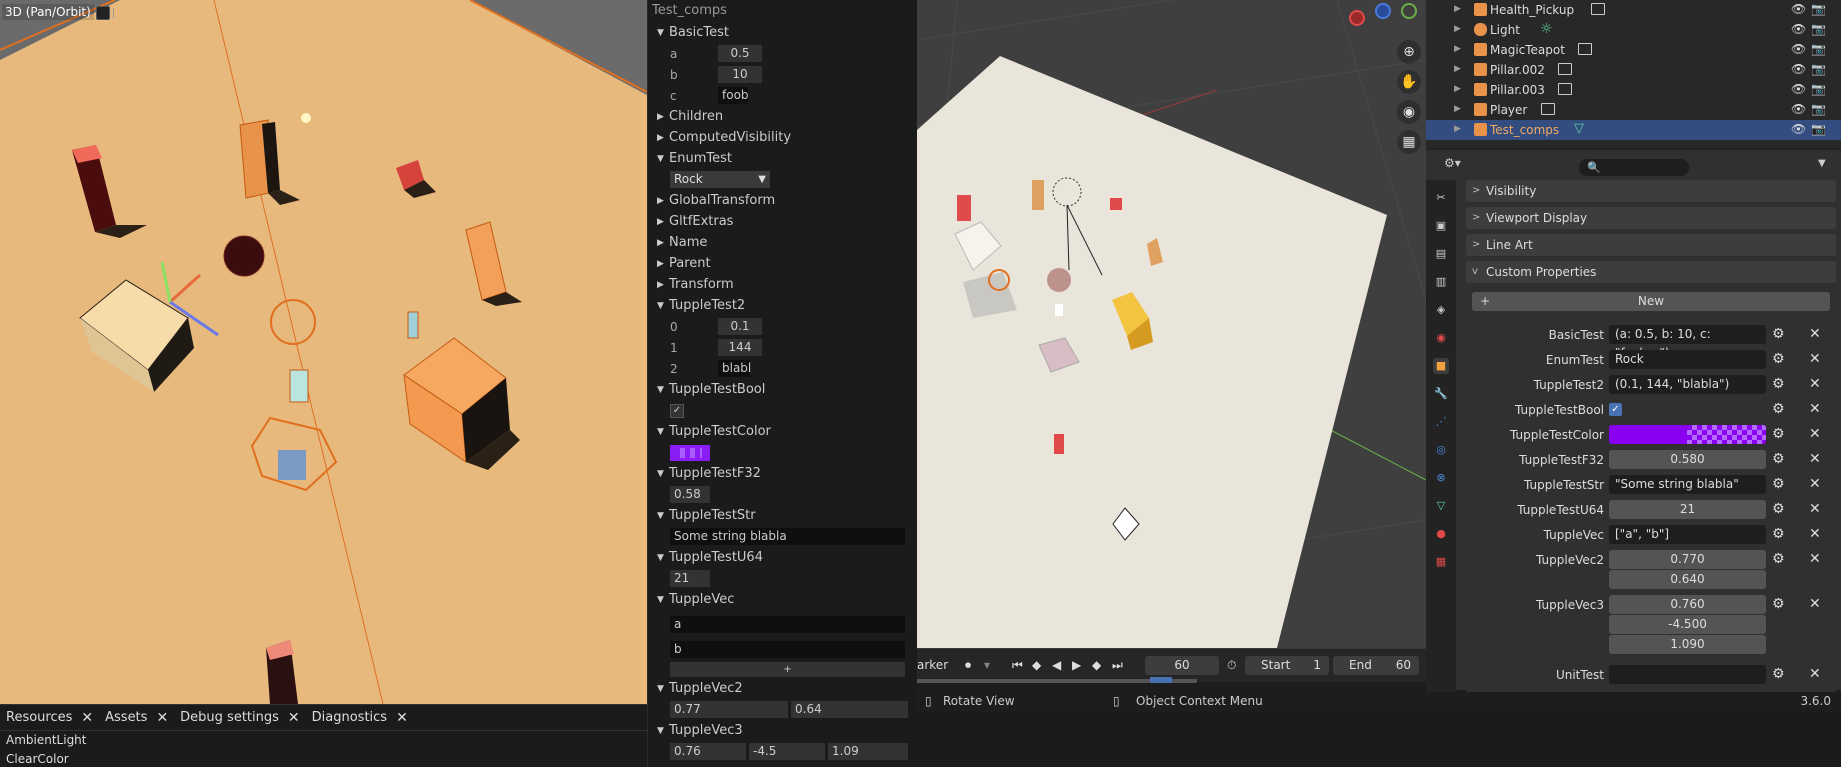  Describe the element at coordinates (1651, 272) in the screenshot. I see `panel-custom-properties: v Custom Properties` at that location.